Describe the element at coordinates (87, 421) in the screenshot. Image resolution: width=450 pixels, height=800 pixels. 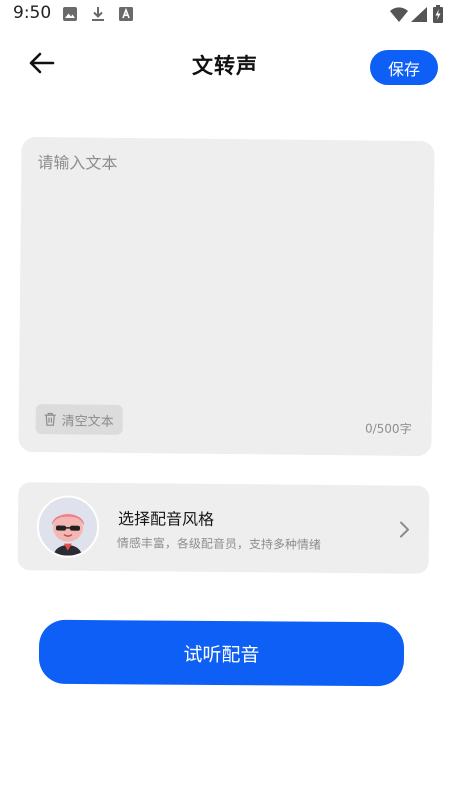
I see `clear-text-label: 清空文本` at that location.